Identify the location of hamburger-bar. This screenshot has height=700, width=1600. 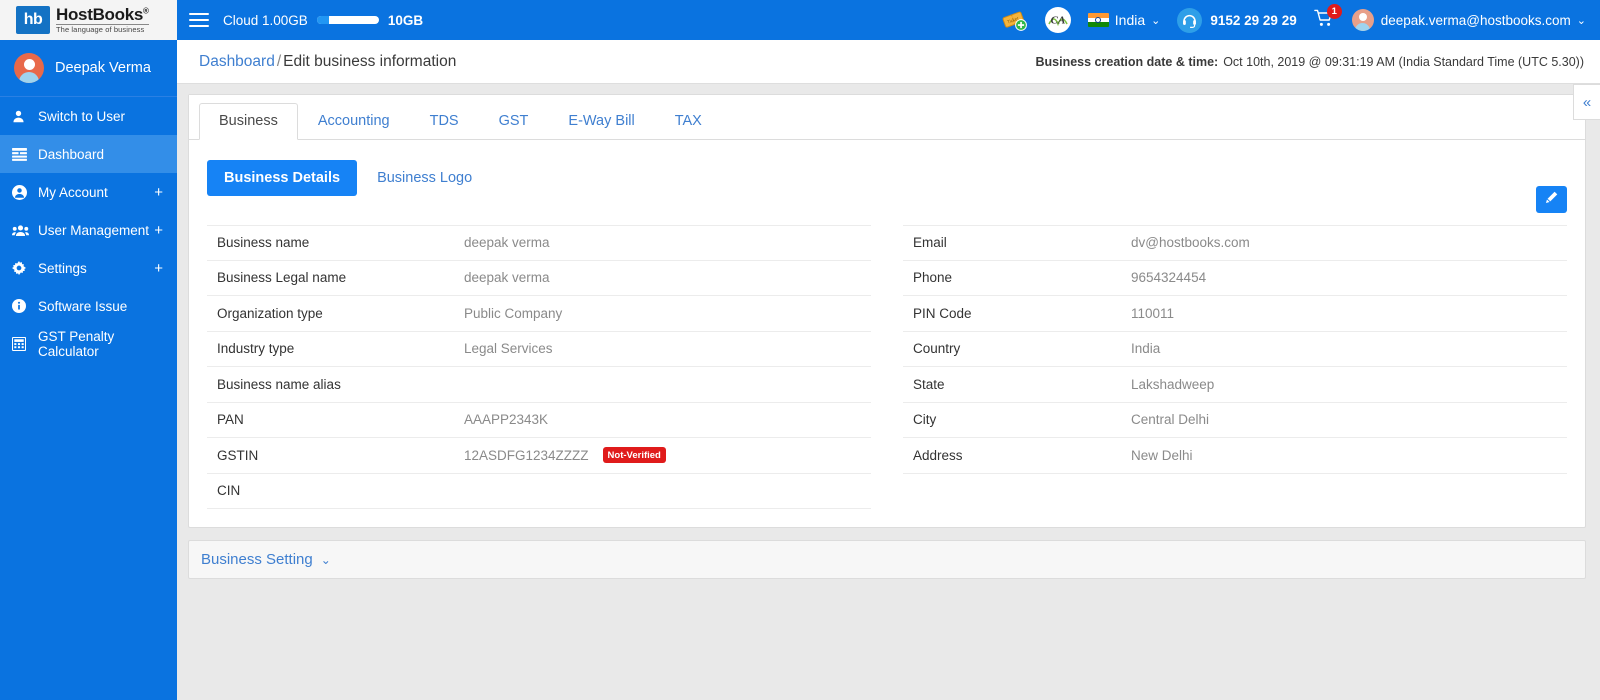
(199, 14).